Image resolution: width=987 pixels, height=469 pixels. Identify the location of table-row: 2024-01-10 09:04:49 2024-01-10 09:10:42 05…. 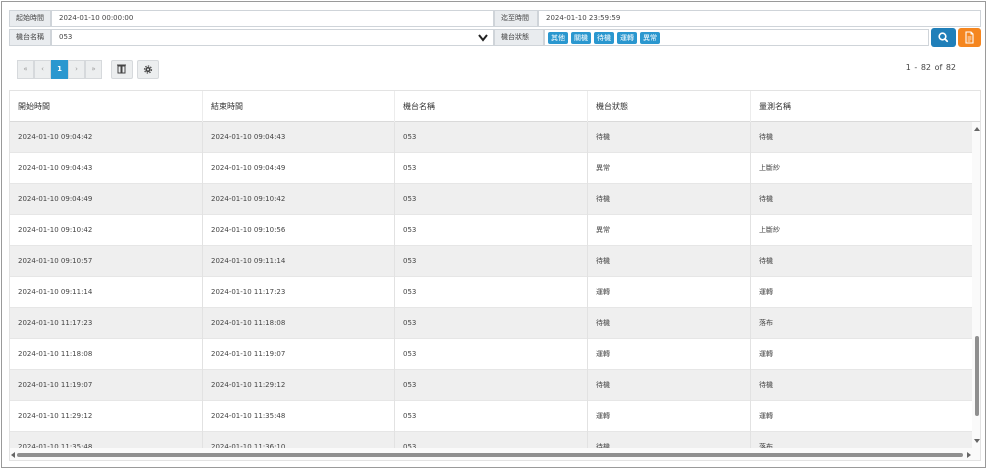
(491, 199).